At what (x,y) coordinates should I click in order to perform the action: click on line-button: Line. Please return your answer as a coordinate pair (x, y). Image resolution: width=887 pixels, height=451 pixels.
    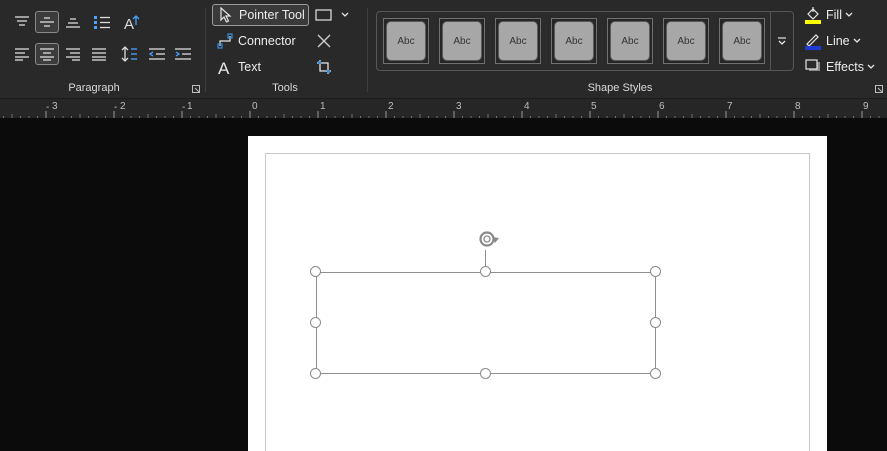
    Looking at the image, I should click on (832, 41).